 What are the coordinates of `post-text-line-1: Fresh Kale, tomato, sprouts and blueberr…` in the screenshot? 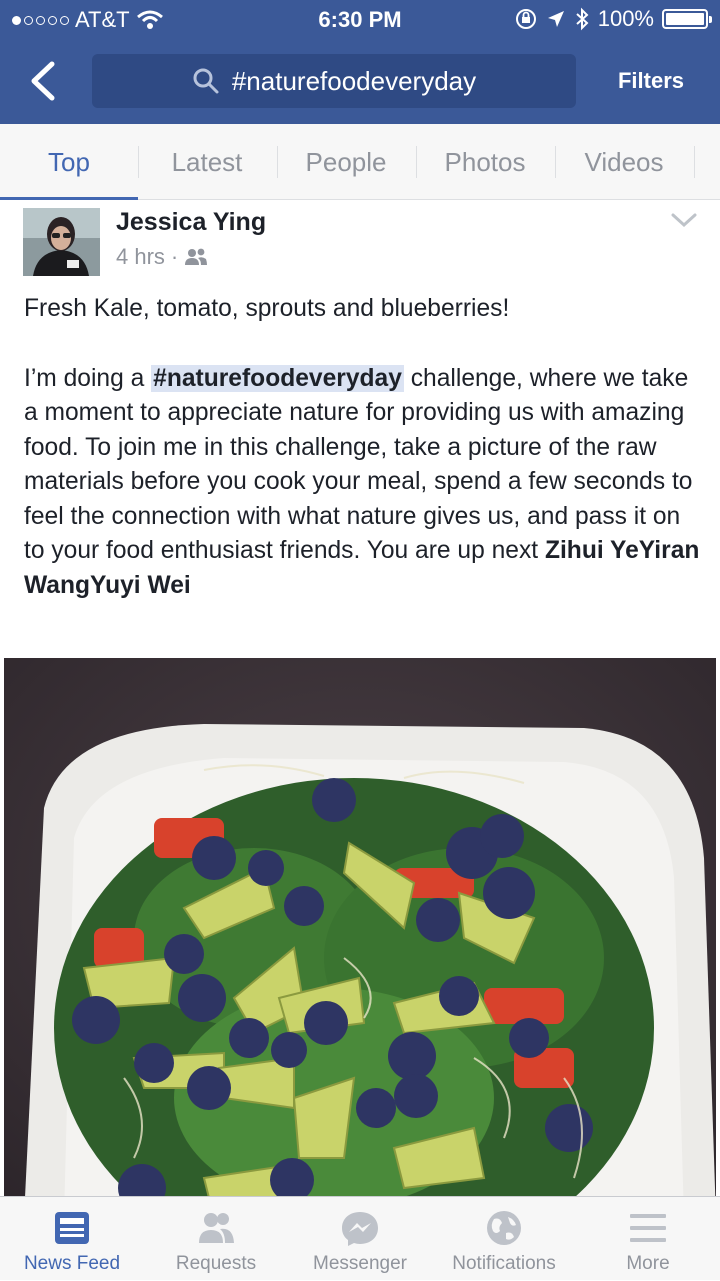 It's located at (267, 308).